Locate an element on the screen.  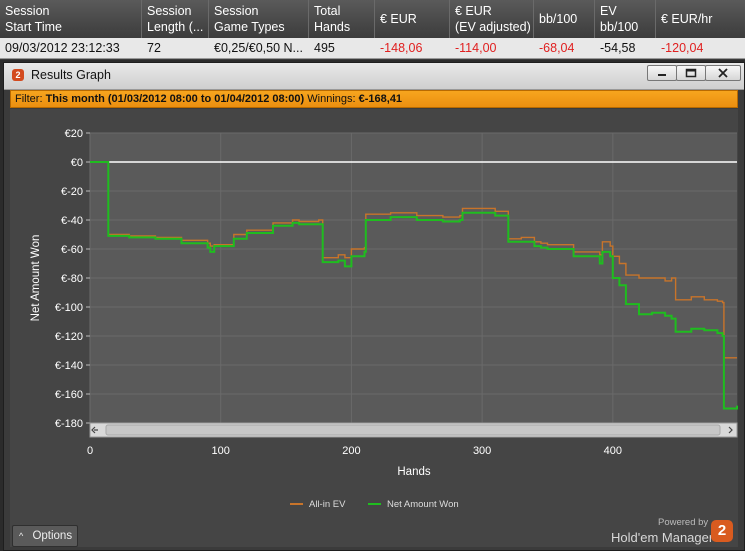
cell-ev-bb100: -54,58 is located at coordinates (618, 48).